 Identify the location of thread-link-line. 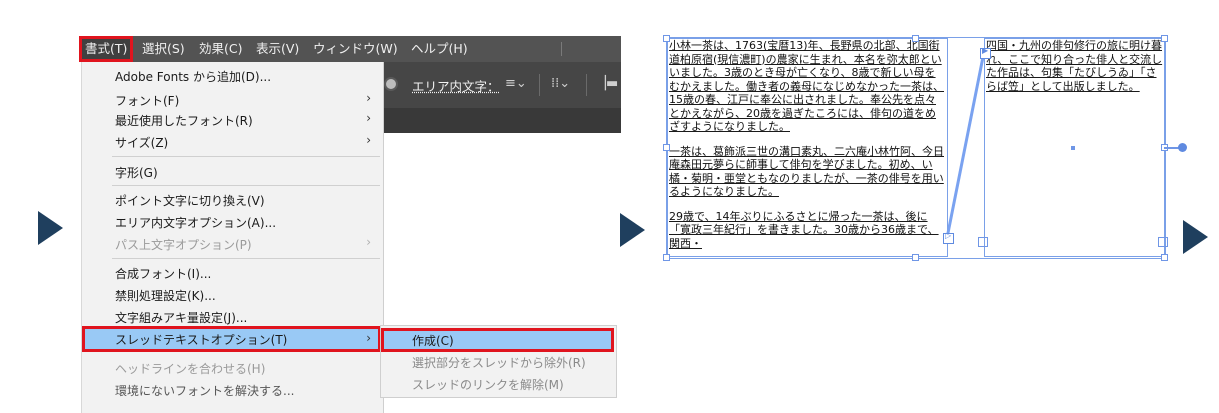
(965, 145).